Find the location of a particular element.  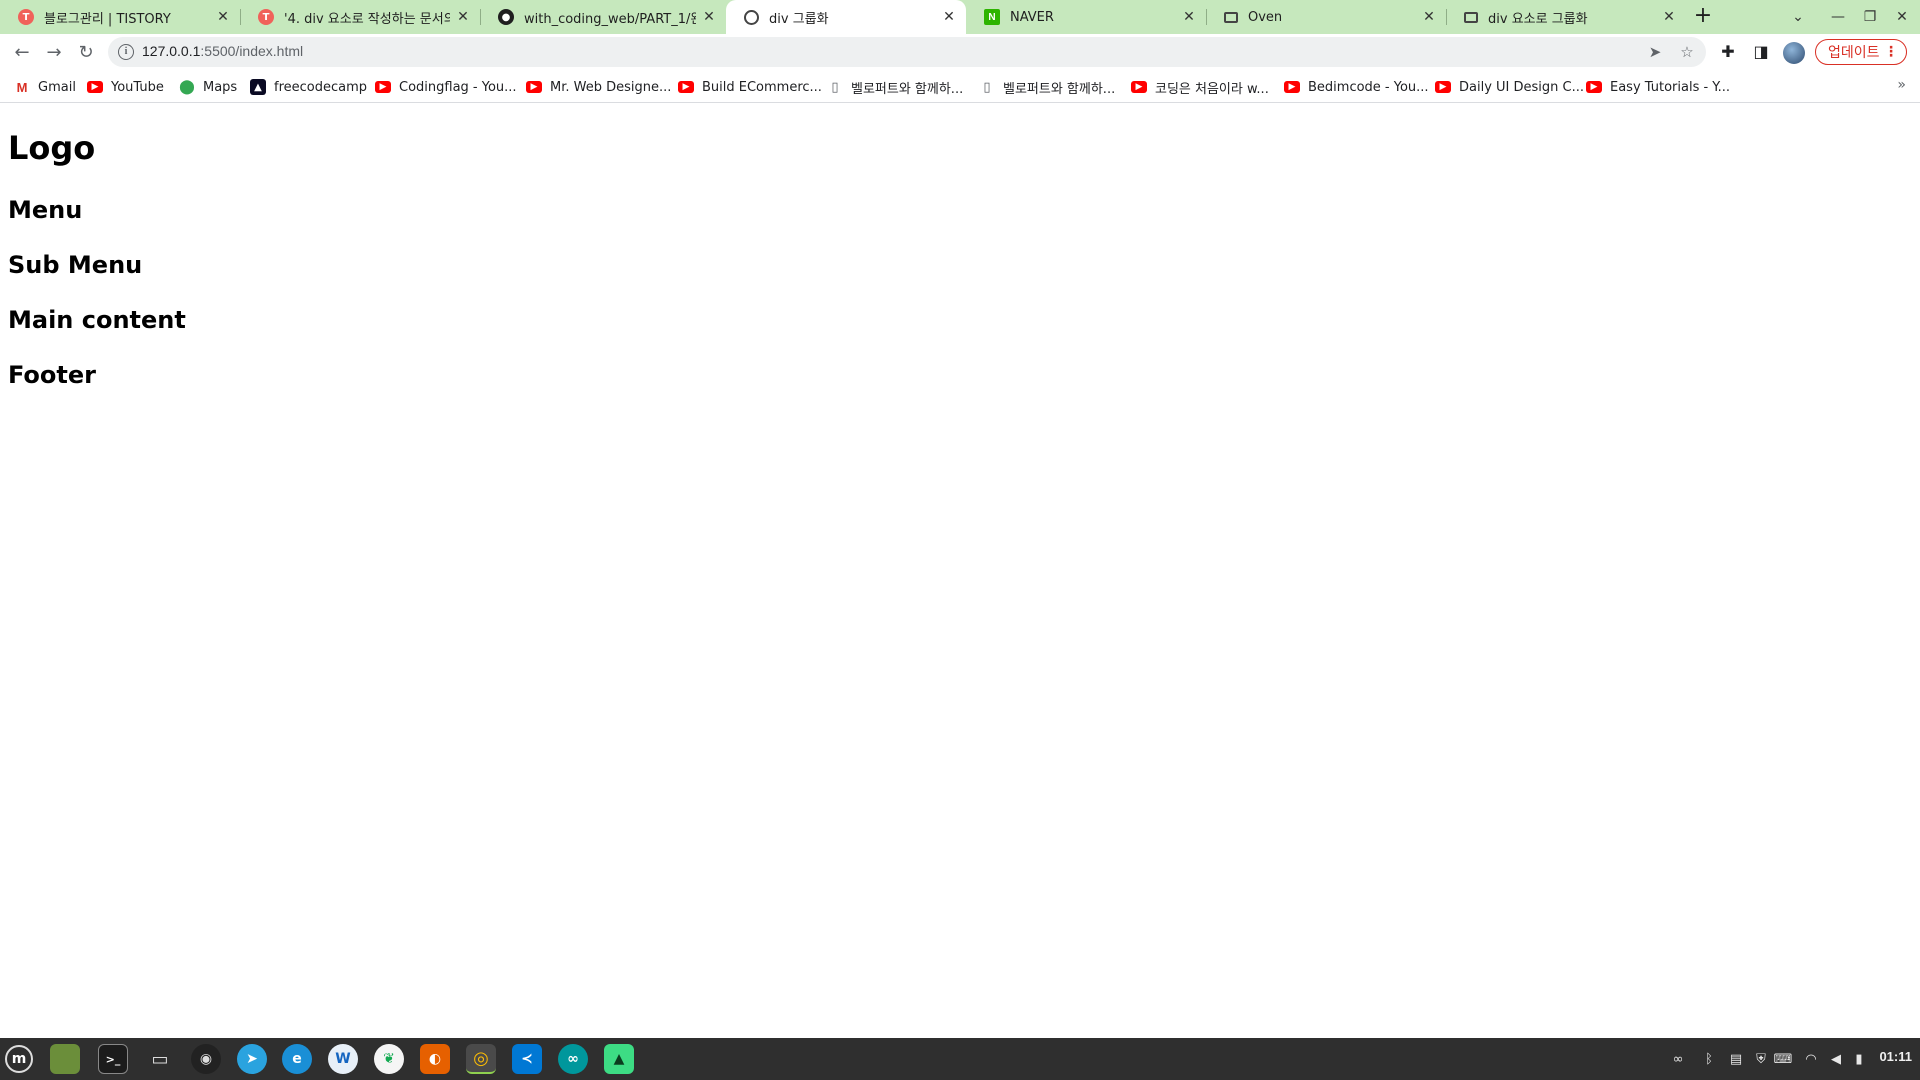

forward-arrow-icon: → is located at coordinates (54, 52).